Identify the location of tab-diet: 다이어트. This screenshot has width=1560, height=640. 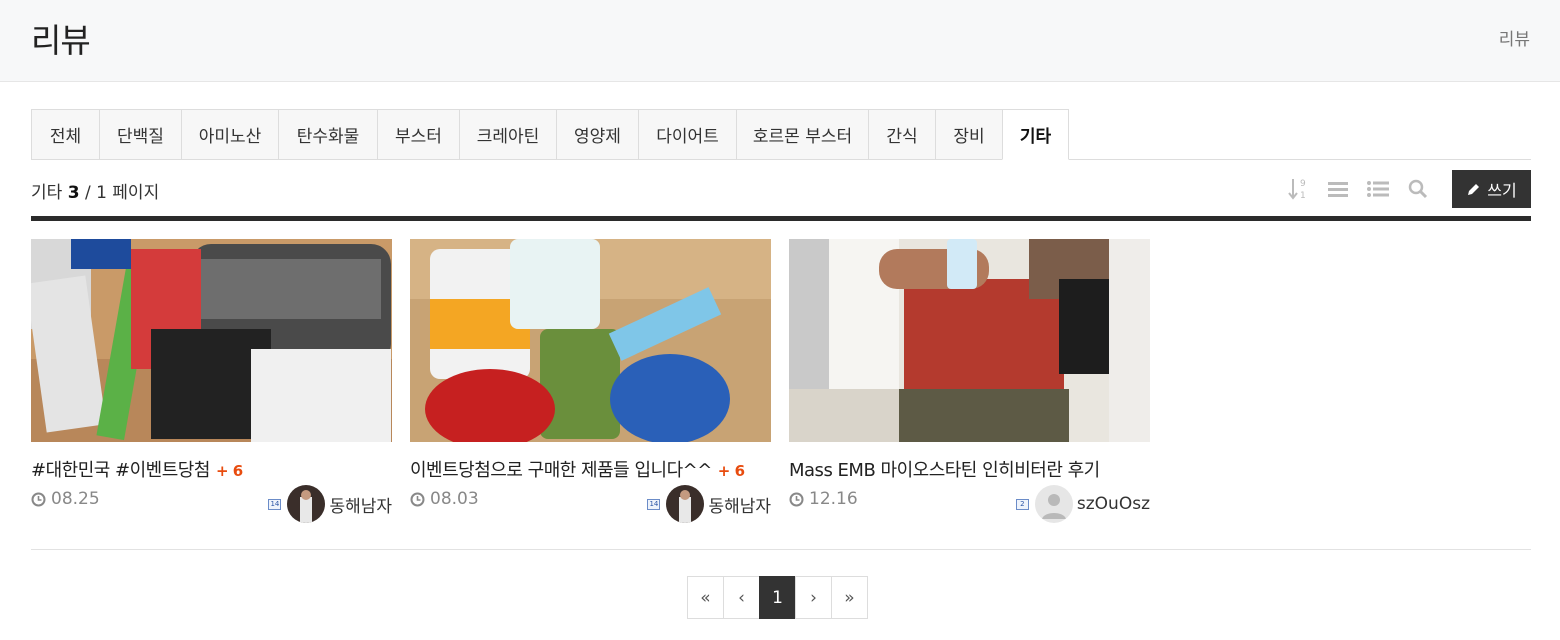
(687, 134).